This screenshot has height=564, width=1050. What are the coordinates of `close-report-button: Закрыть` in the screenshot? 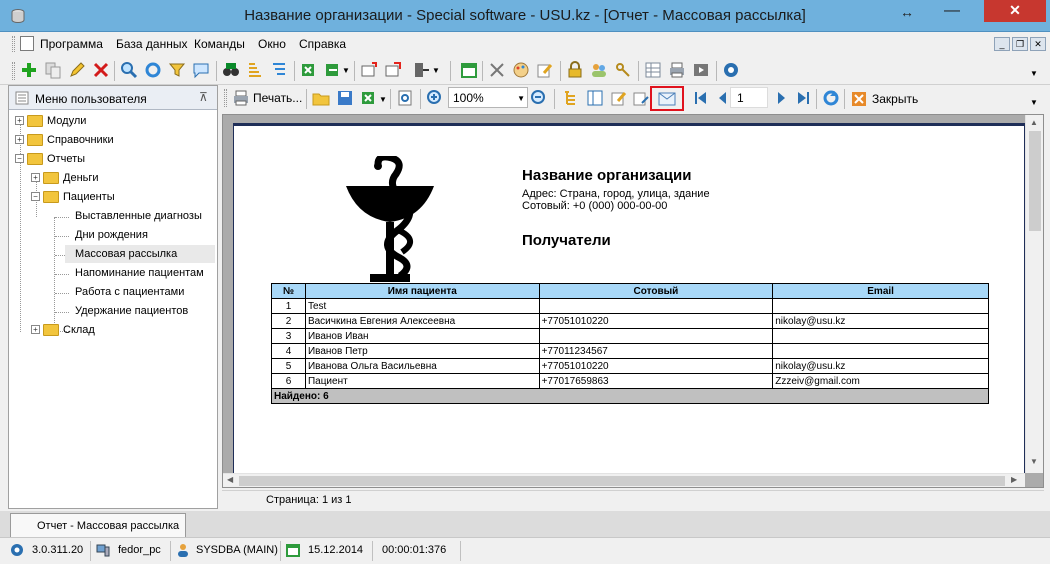 It's located at (888, 99).